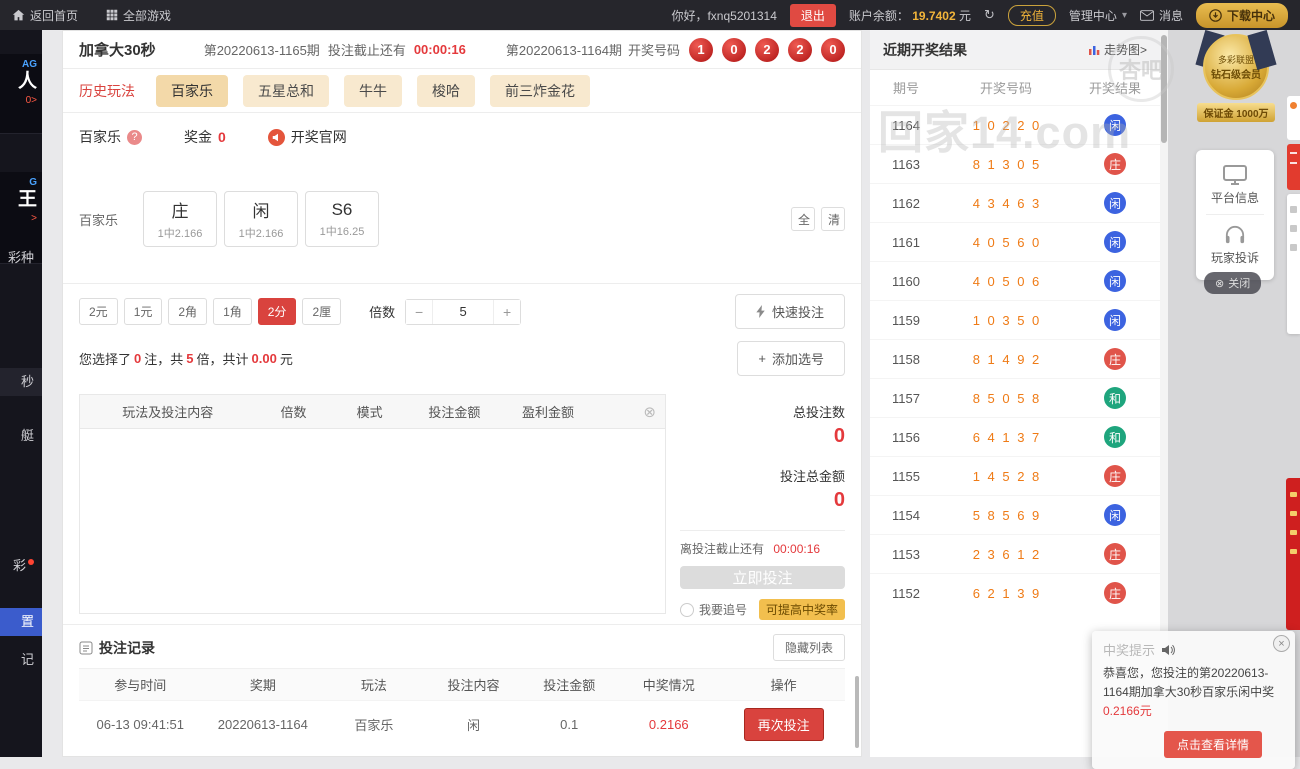 The width and height of the screenshot is (1300, 769). I want to click on balance-unit: 元, so click(964, 15).